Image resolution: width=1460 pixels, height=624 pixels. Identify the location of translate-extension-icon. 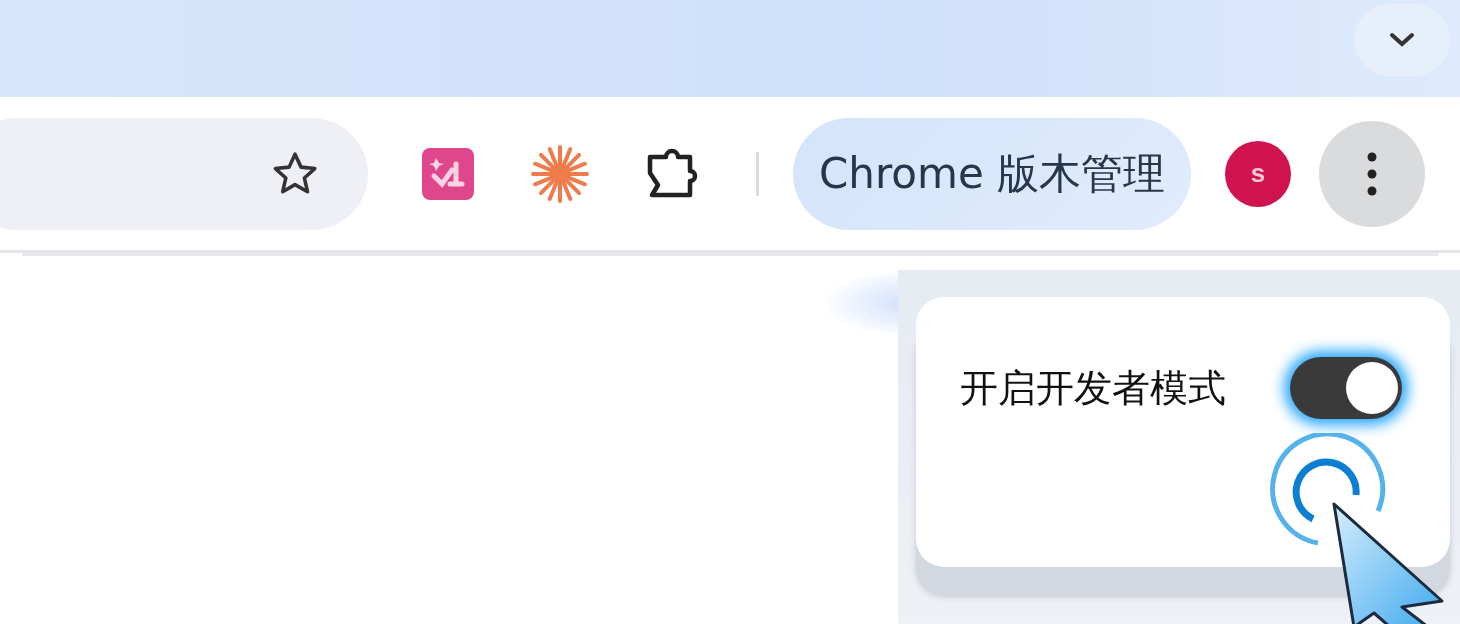
(448, 173).